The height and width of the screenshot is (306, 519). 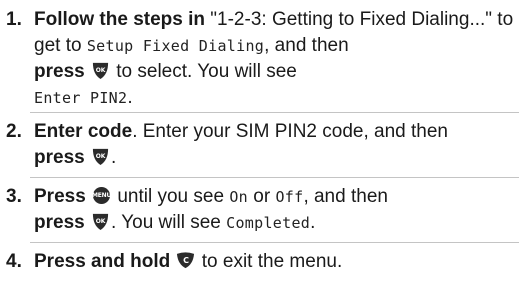 What do you see at coordinates (168, 222) in the screenshot?
I see `step-text-part: . You will see` at bounding box center [168, 222].